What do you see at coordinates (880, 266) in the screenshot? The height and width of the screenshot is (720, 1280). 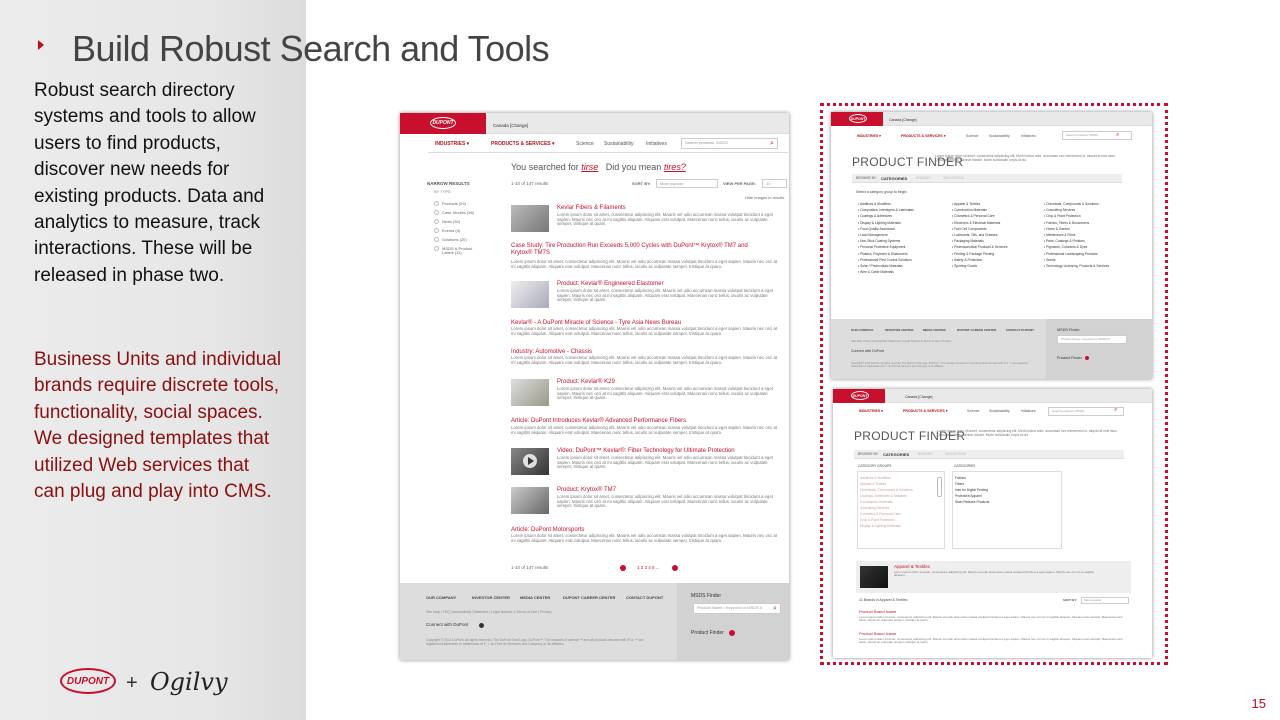 I see `category-item: • Solar / Photovoltaic Materials` at bounding box center [880, 266].